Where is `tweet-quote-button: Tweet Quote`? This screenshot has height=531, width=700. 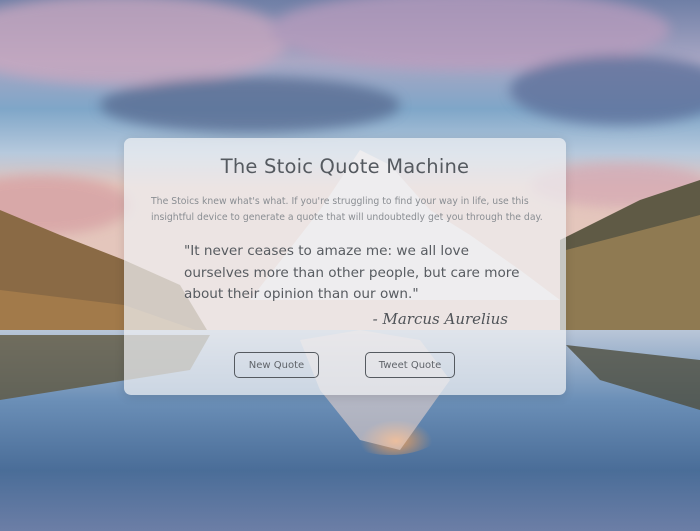
tweet-quote-button: Tweet Quote is located at coordinates (410, 365).